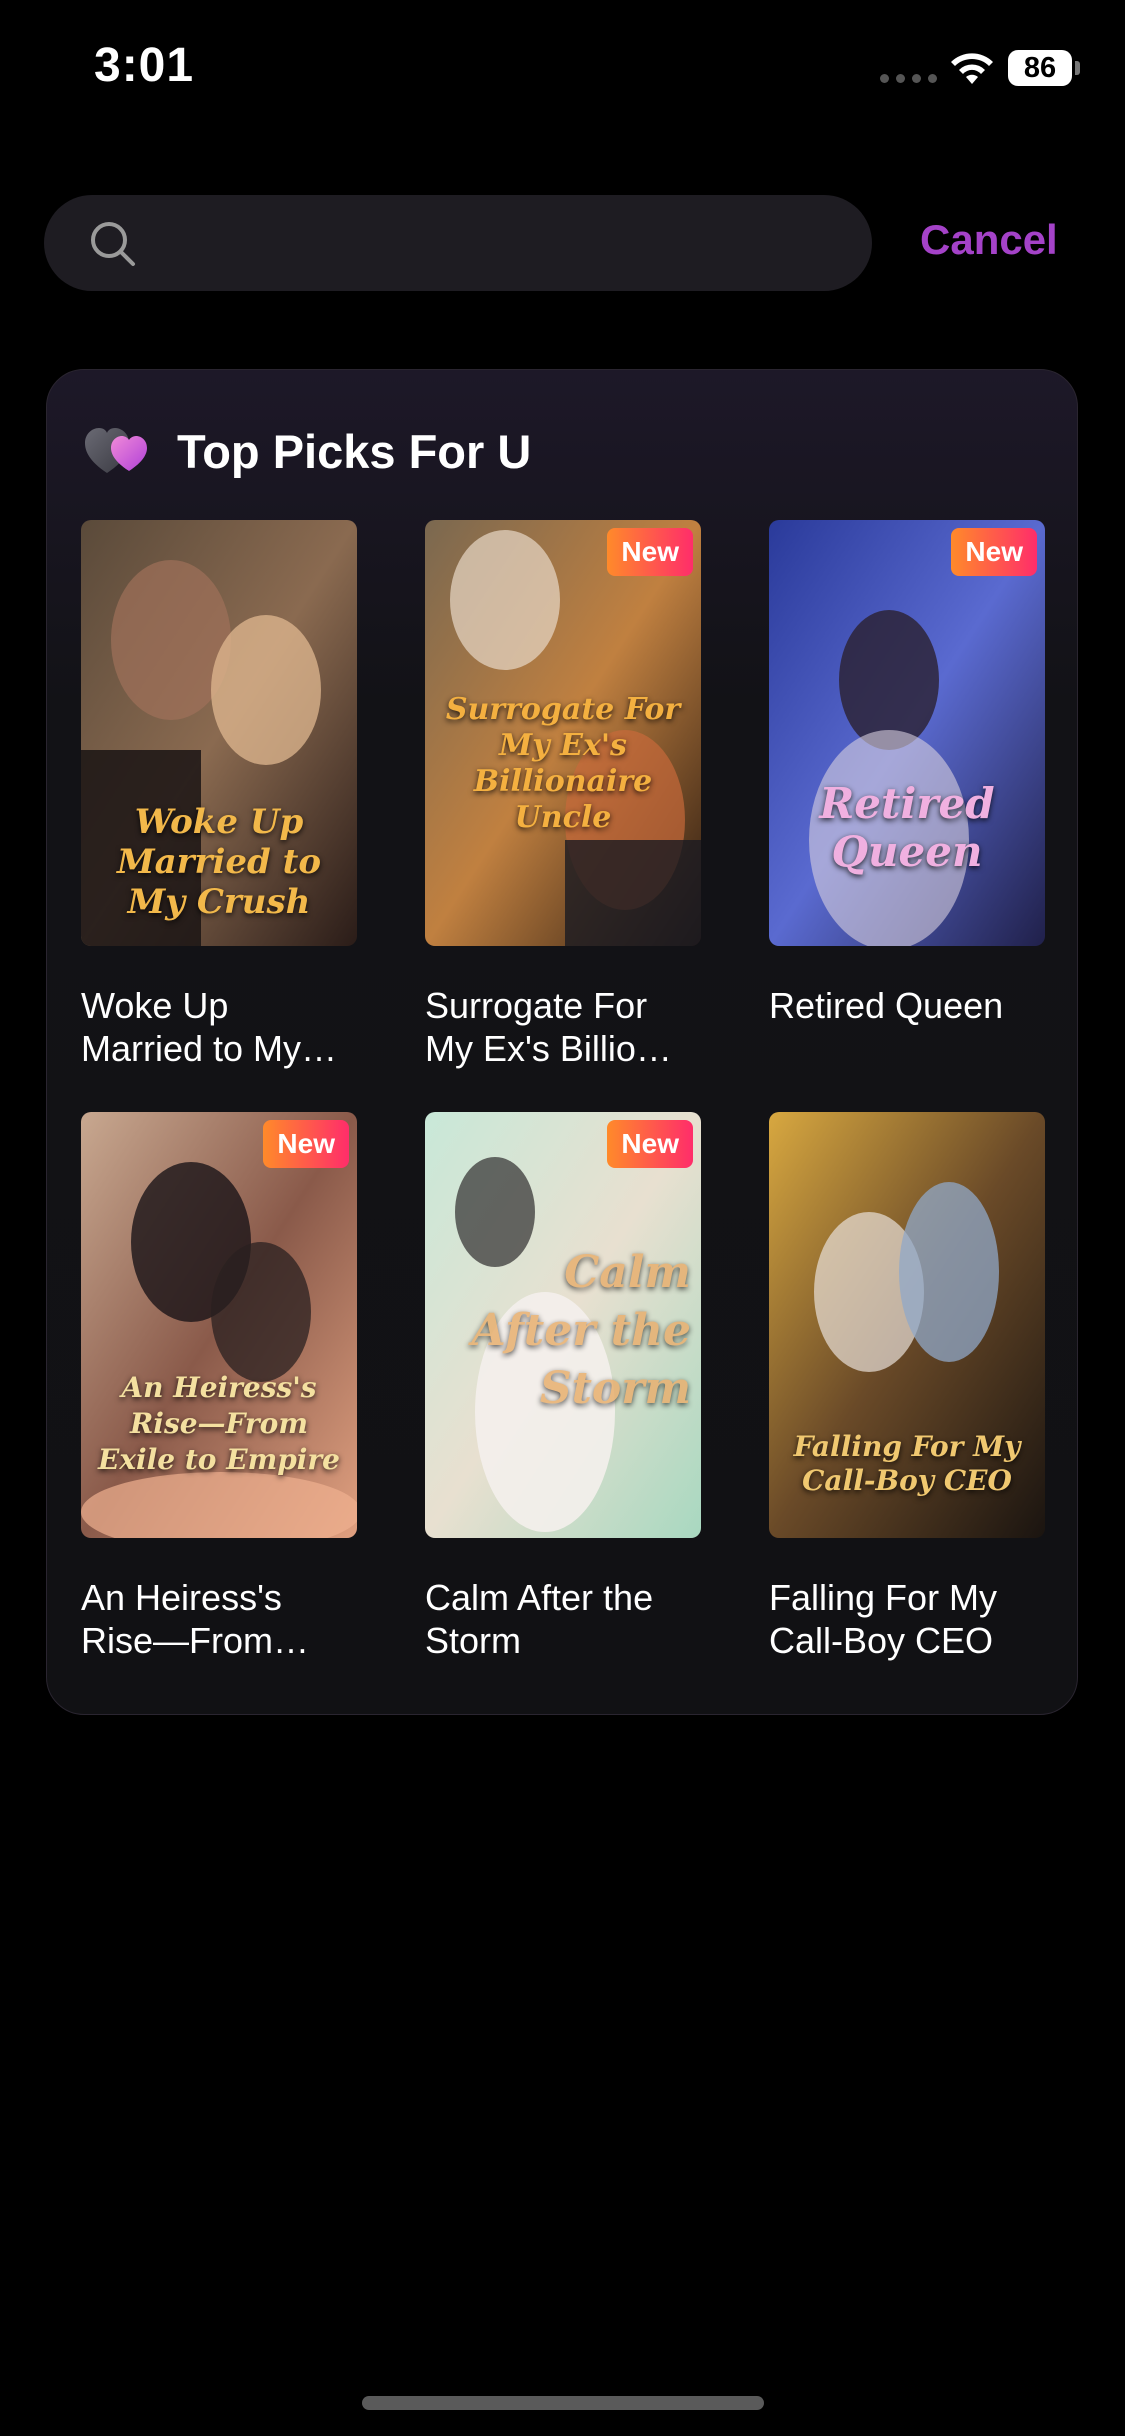  What do you see at coordinates (116, 450) in the screenshot?
I see `hearts-icon` at bounding box center [116, 450].